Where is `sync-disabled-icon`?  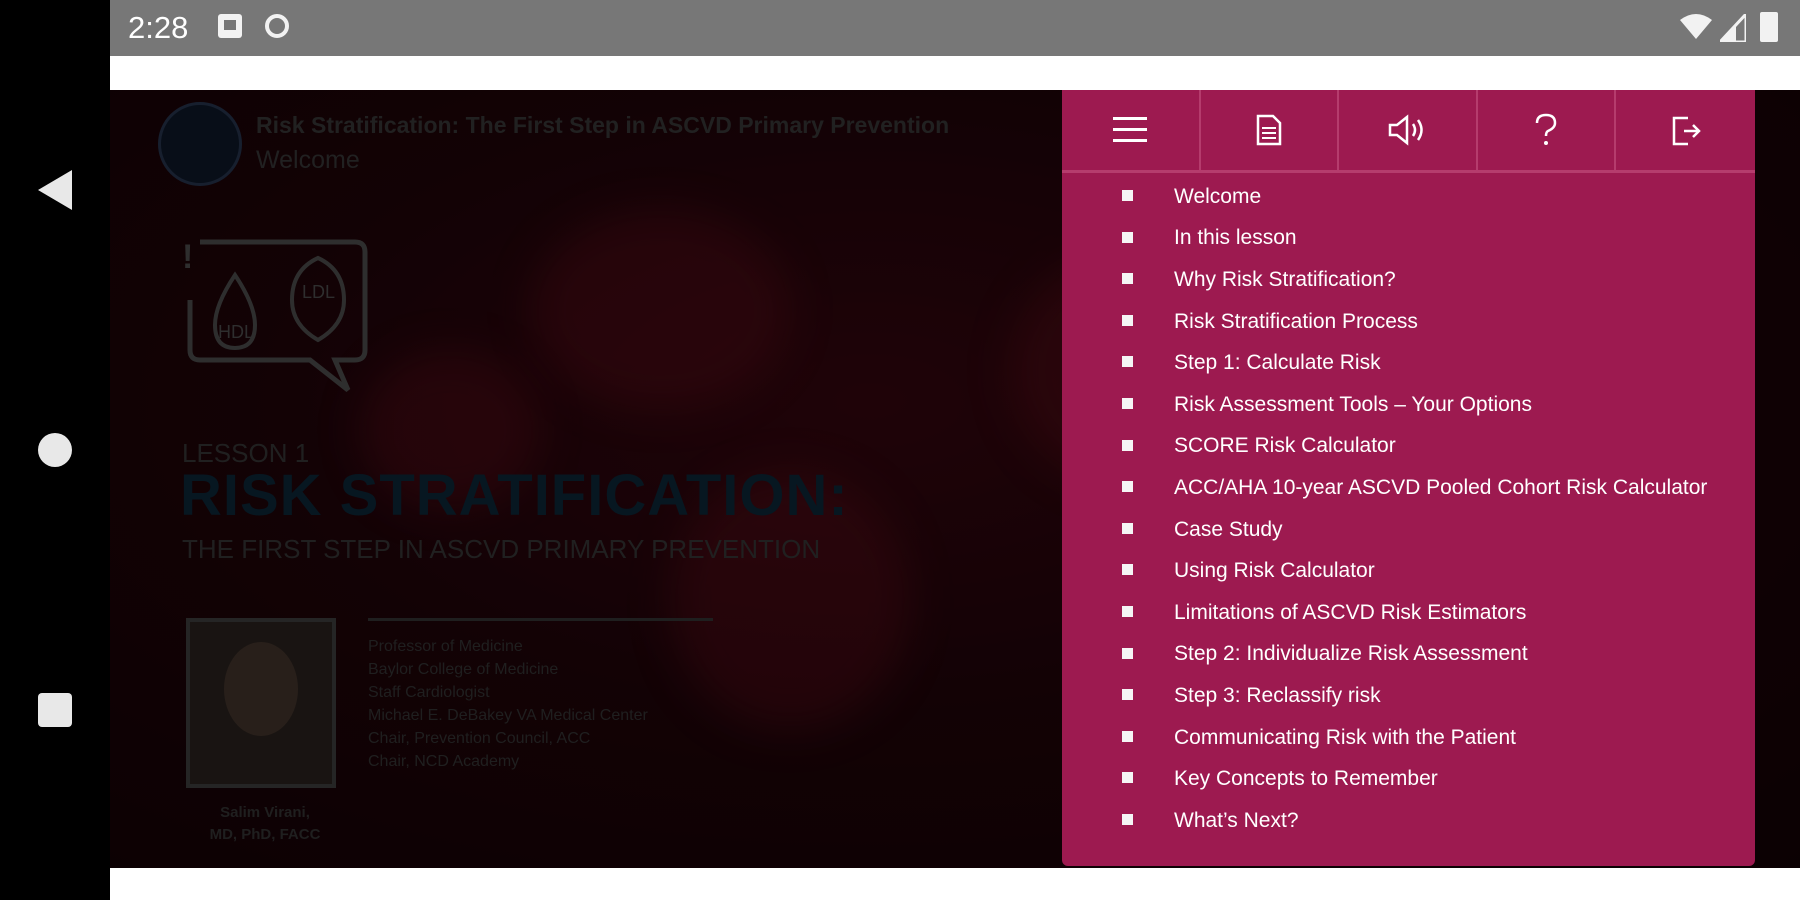 sync-disabled-icon is located at coordinates (277, 26).